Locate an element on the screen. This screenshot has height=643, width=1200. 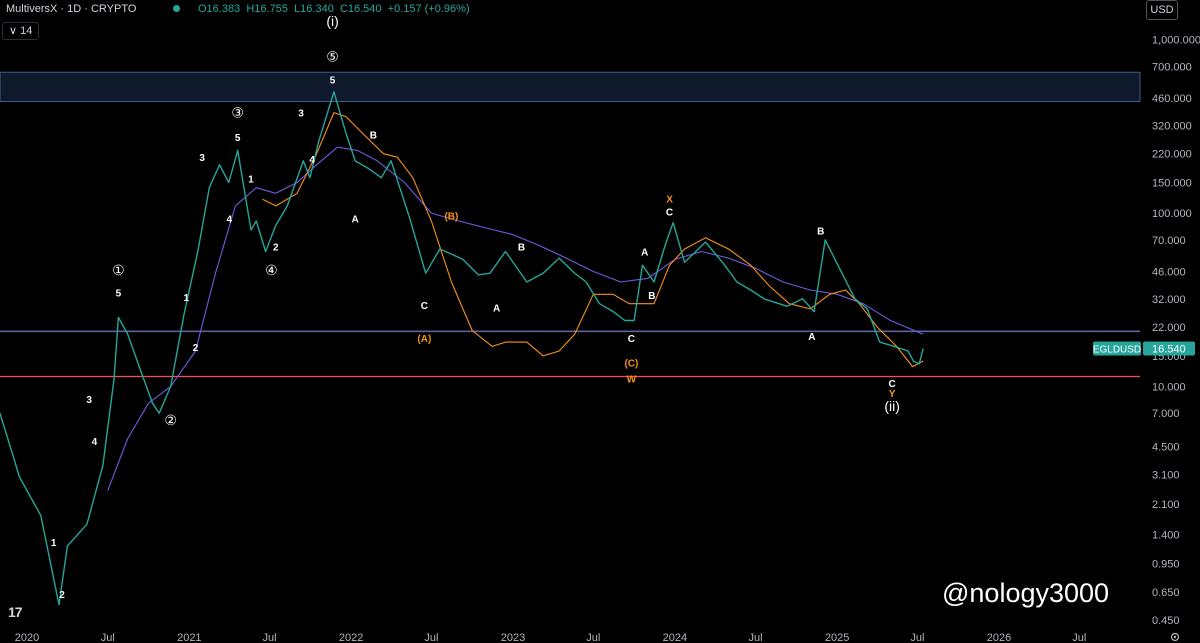
wave-label: ④ is located at coordinates (271, 270).